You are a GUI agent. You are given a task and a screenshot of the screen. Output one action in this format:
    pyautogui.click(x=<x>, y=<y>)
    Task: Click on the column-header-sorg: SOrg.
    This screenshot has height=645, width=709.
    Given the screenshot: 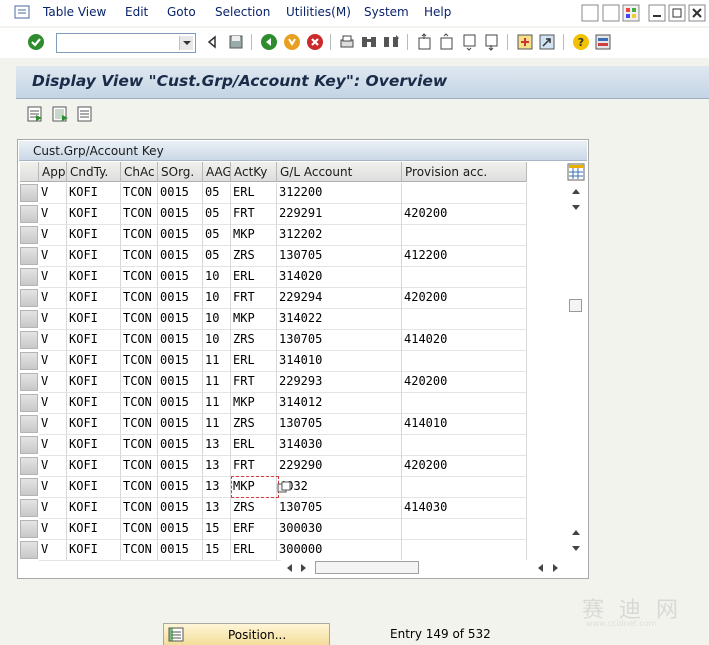 What is the action you would take?
    pyautogui.click(x=180, y=172)
    